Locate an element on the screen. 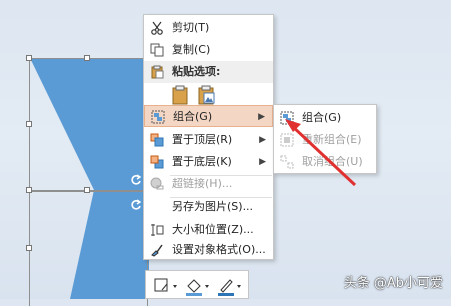 This screenshot has width=451, height=306. red-pointer-arrow is located at coordinates (321, 153).